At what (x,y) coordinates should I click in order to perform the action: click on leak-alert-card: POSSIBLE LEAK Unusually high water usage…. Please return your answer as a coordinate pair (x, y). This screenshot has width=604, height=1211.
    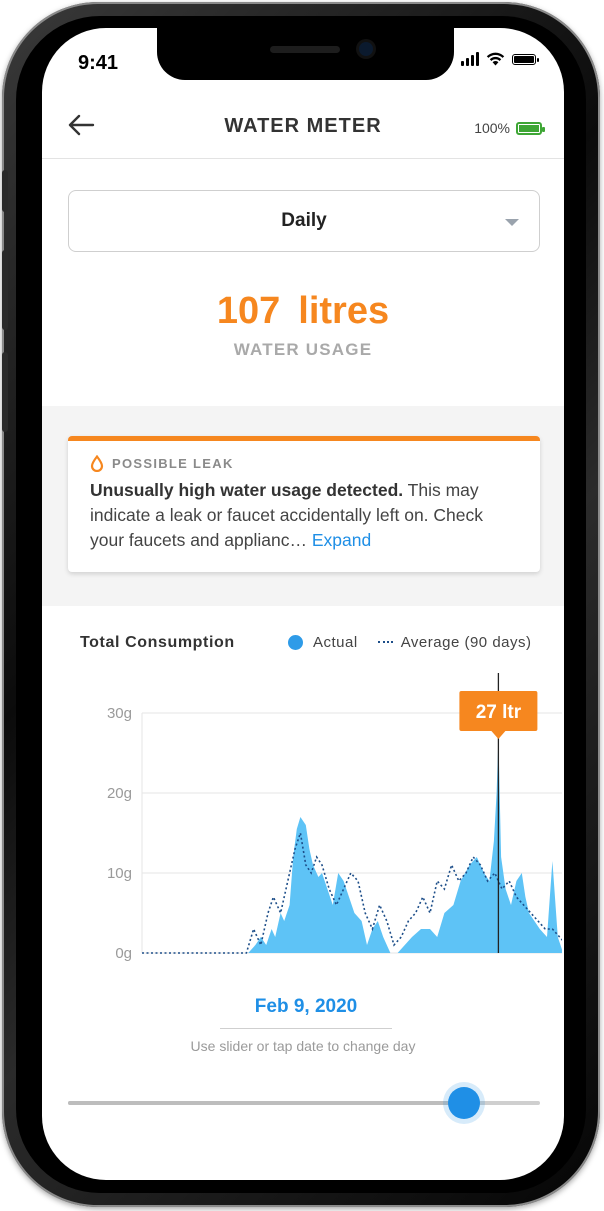
    Looking at the image, I should click on (304, 504).